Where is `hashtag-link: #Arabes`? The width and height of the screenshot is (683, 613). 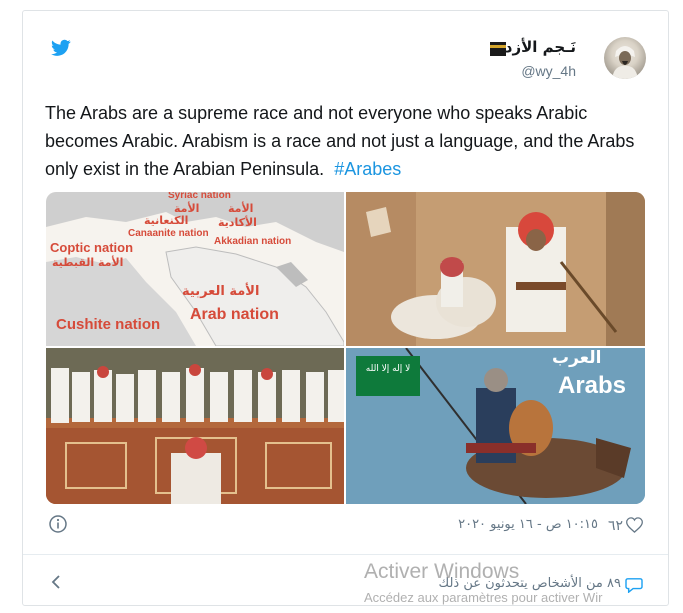 hashtag-link: #Arabes is located at coordinates (367, 169).